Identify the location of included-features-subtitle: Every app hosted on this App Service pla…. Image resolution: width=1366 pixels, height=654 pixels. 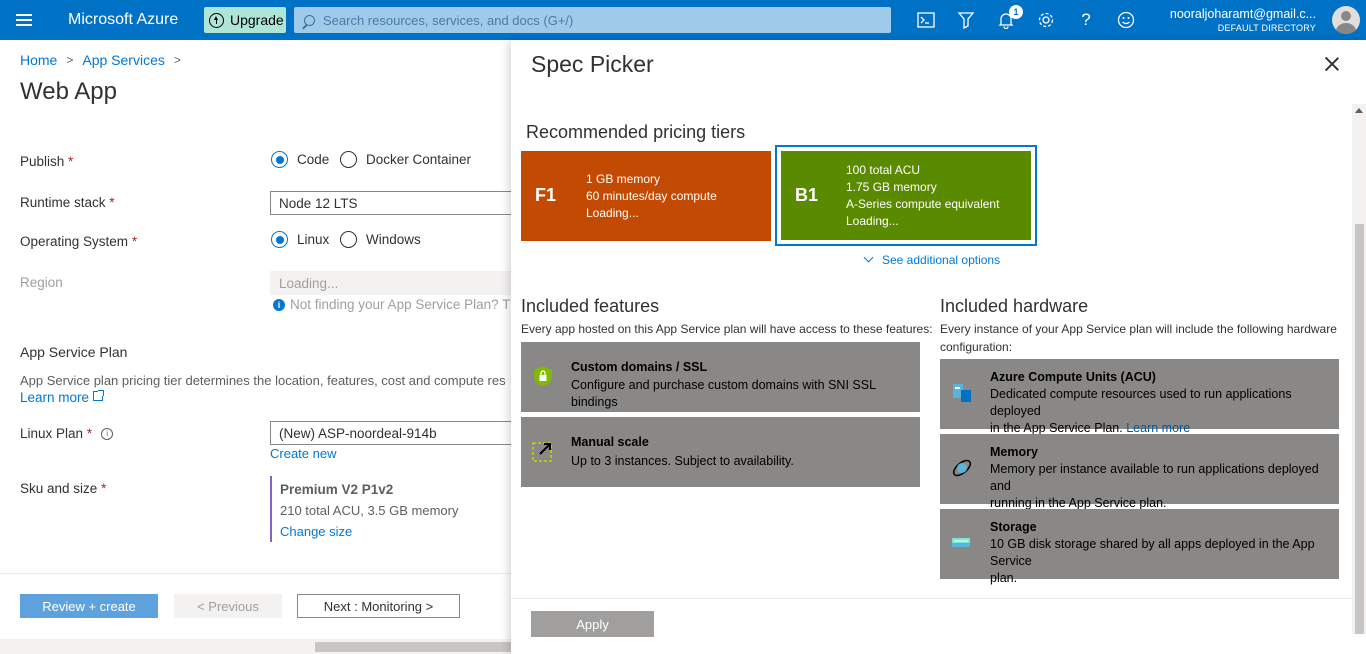
(727, 329).